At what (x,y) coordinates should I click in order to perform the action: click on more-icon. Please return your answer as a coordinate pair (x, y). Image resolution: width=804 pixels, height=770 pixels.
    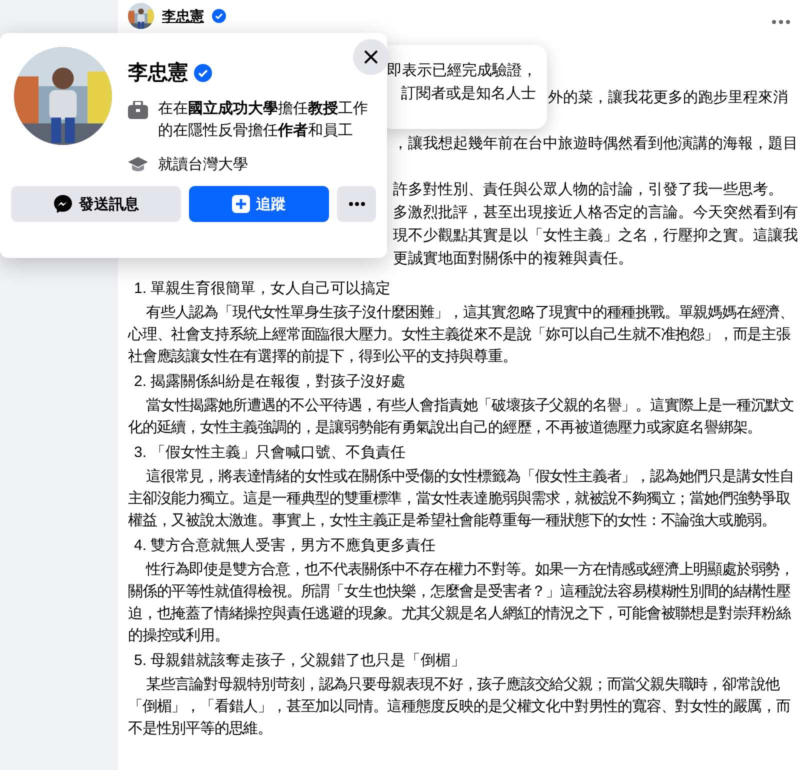
    Looking at the image, I should click on (356, 204).